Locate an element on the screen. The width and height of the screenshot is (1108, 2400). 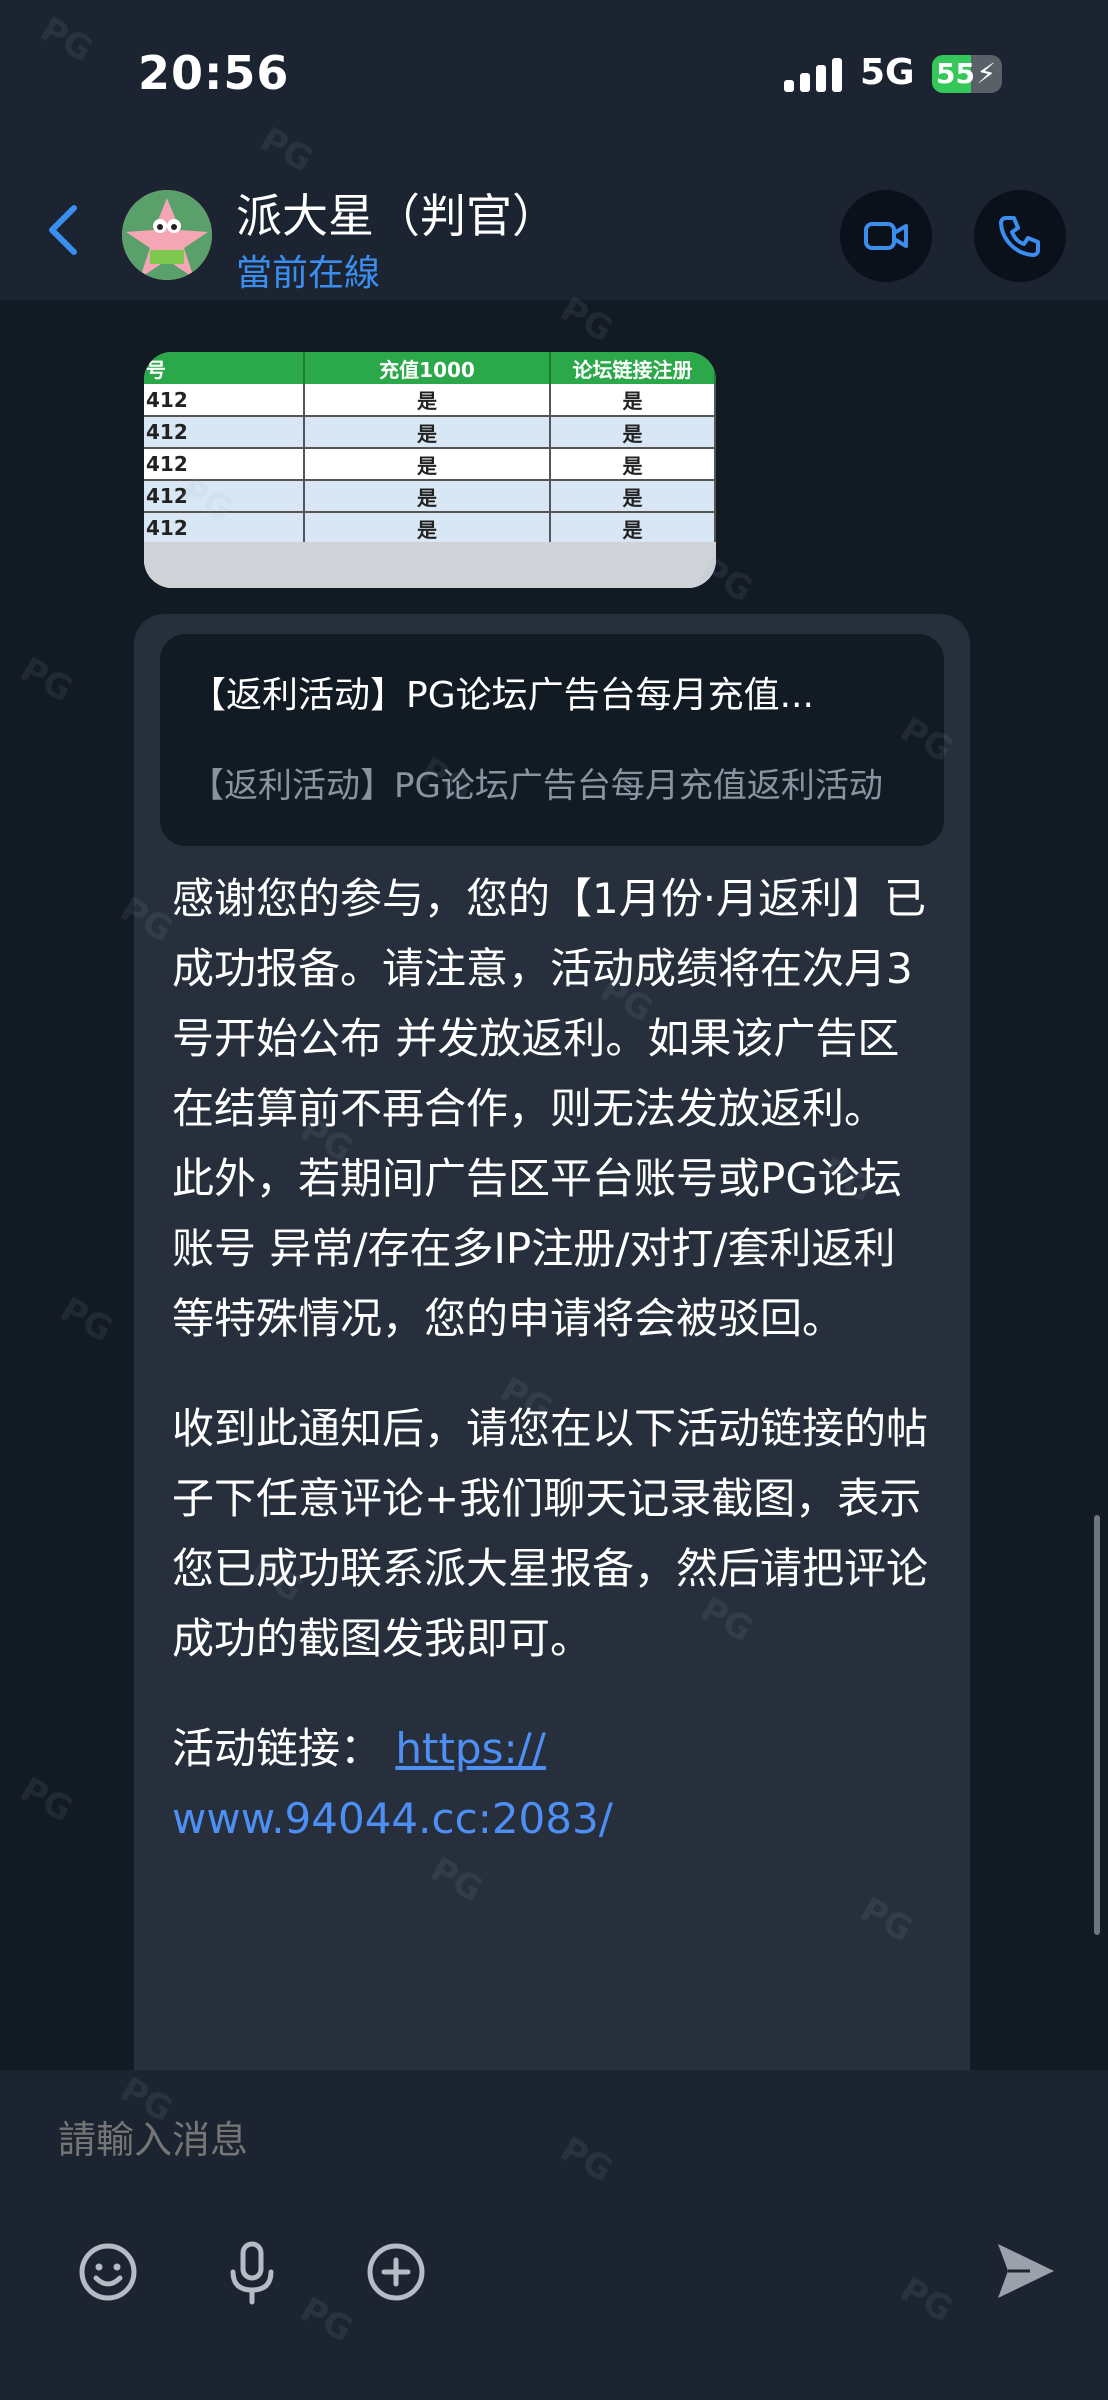
activity-link-continued: www.94044.cc:2083/ is located at coordinates (552, 1819).